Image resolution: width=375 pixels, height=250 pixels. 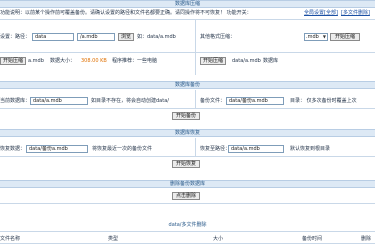 I want to click on delete-button: 点击删除, so click(x=186, y=196).